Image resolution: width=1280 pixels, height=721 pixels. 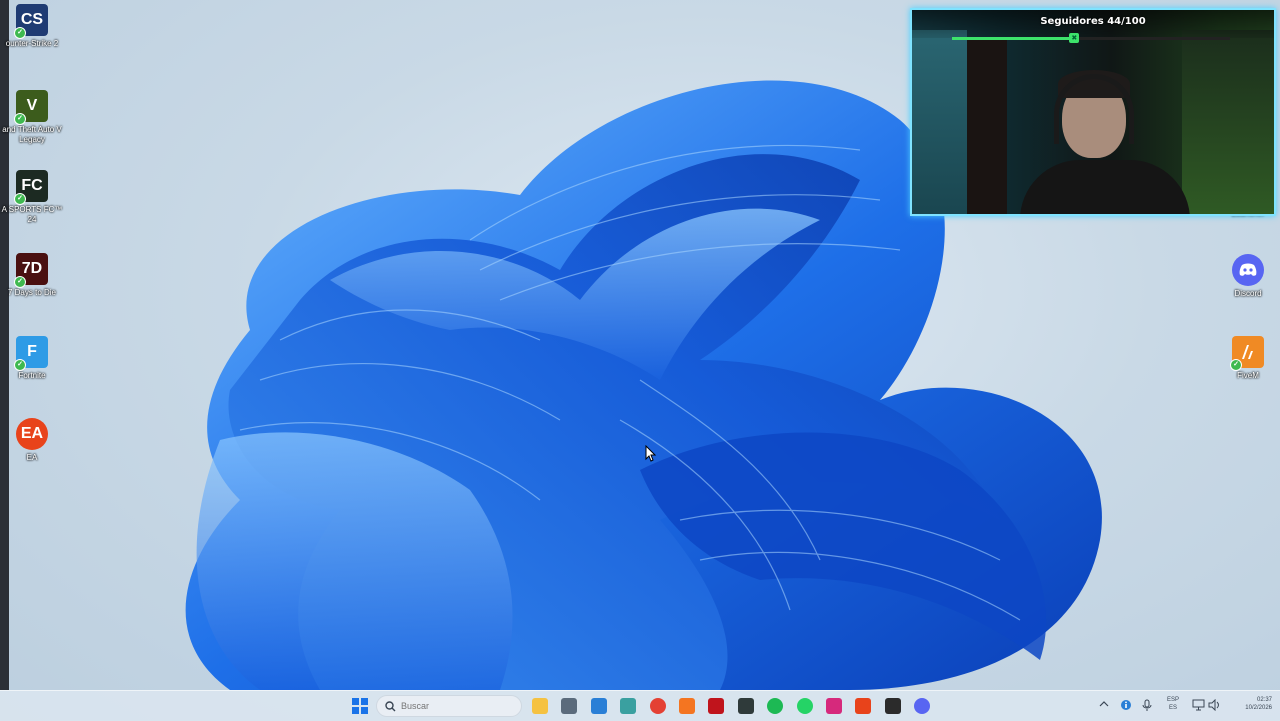 I want to click on microphone-tray-button, so click(x=1147, y=706).